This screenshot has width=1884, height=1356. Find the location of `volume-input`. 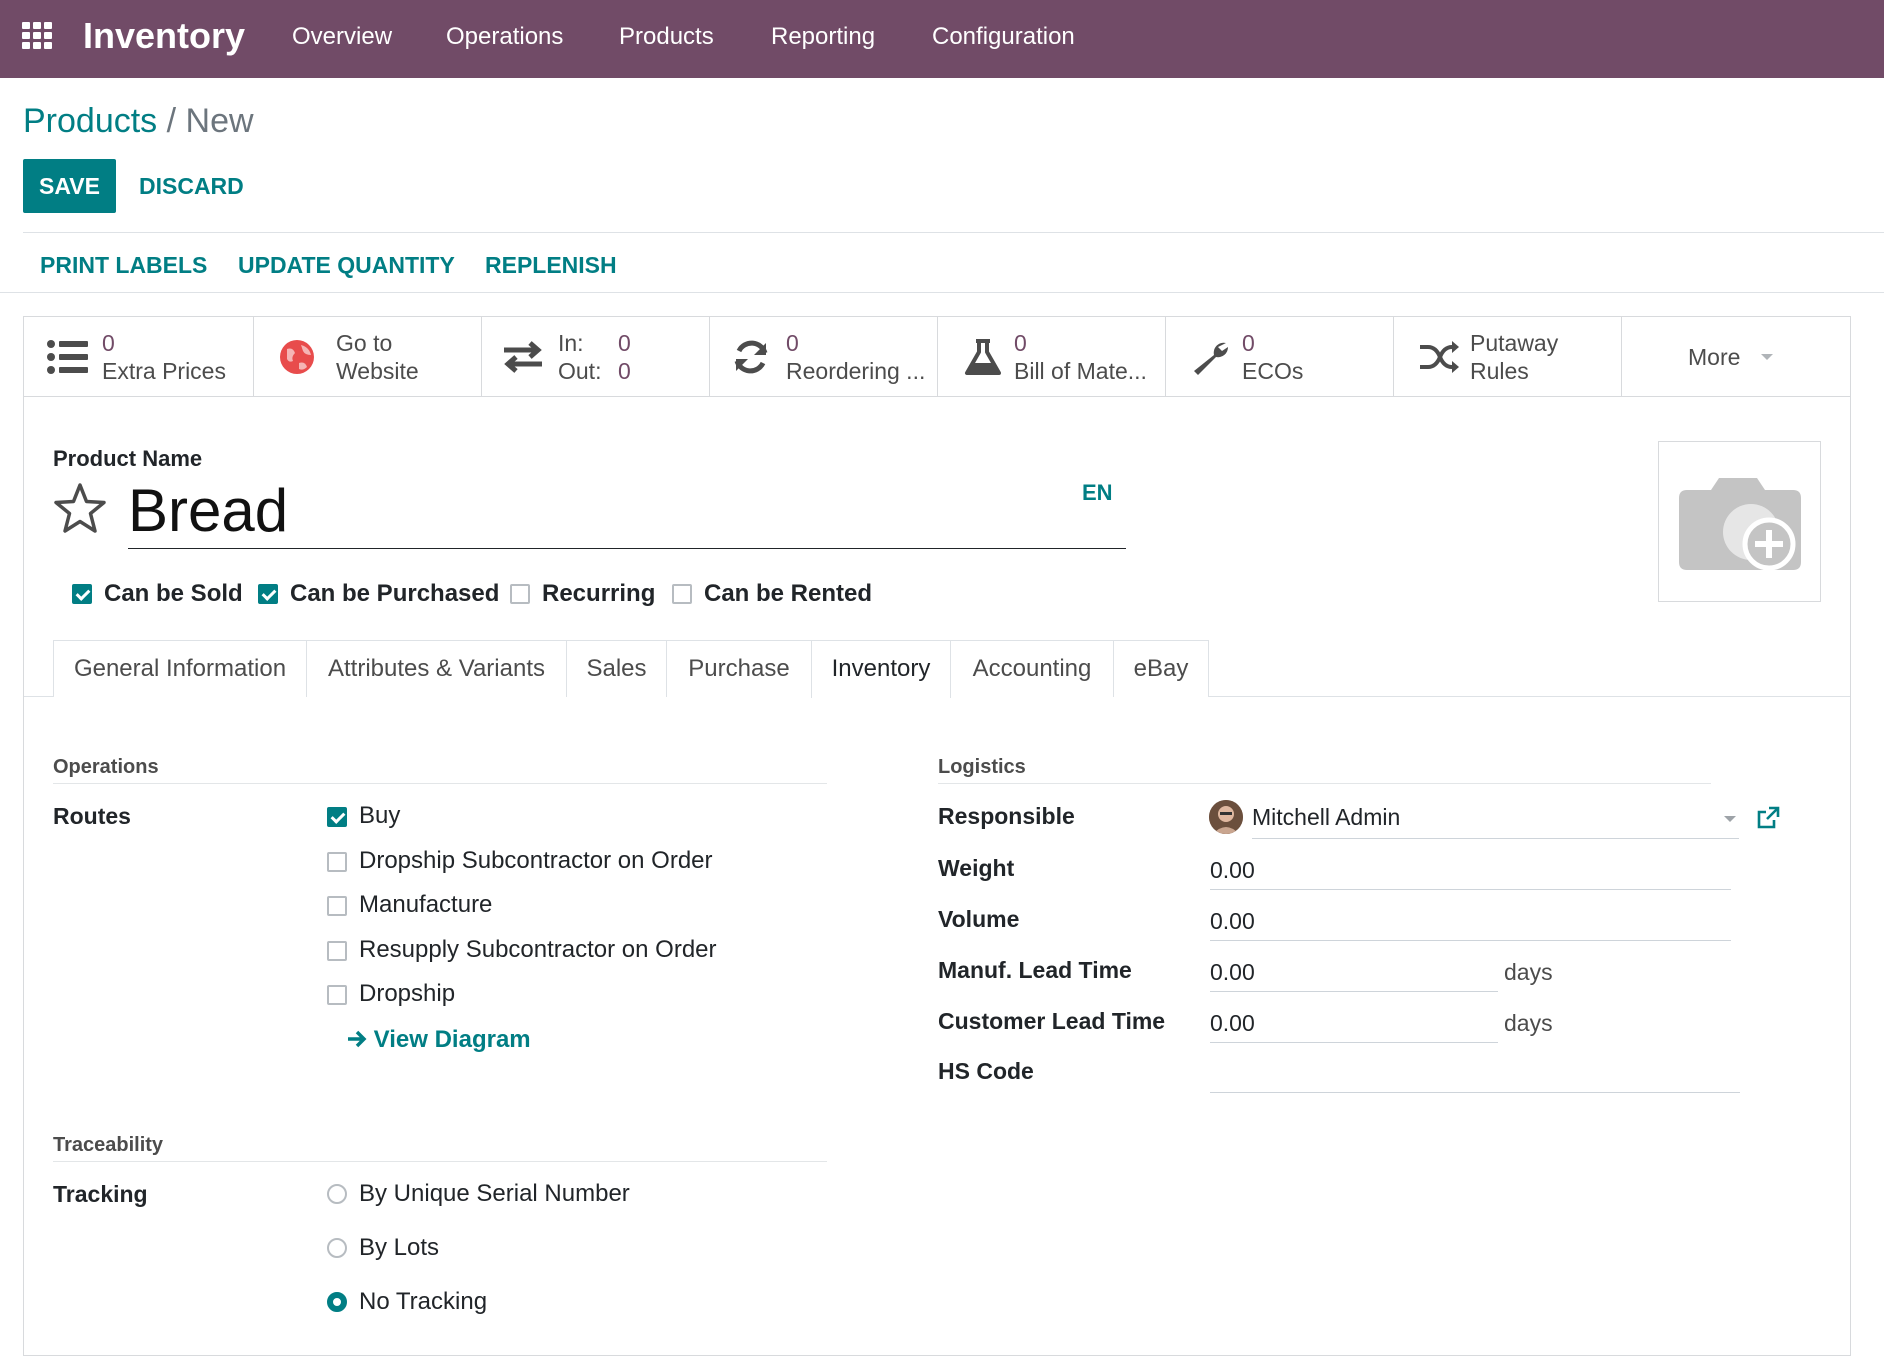

volume-input is located at coordinates (1470, 940).